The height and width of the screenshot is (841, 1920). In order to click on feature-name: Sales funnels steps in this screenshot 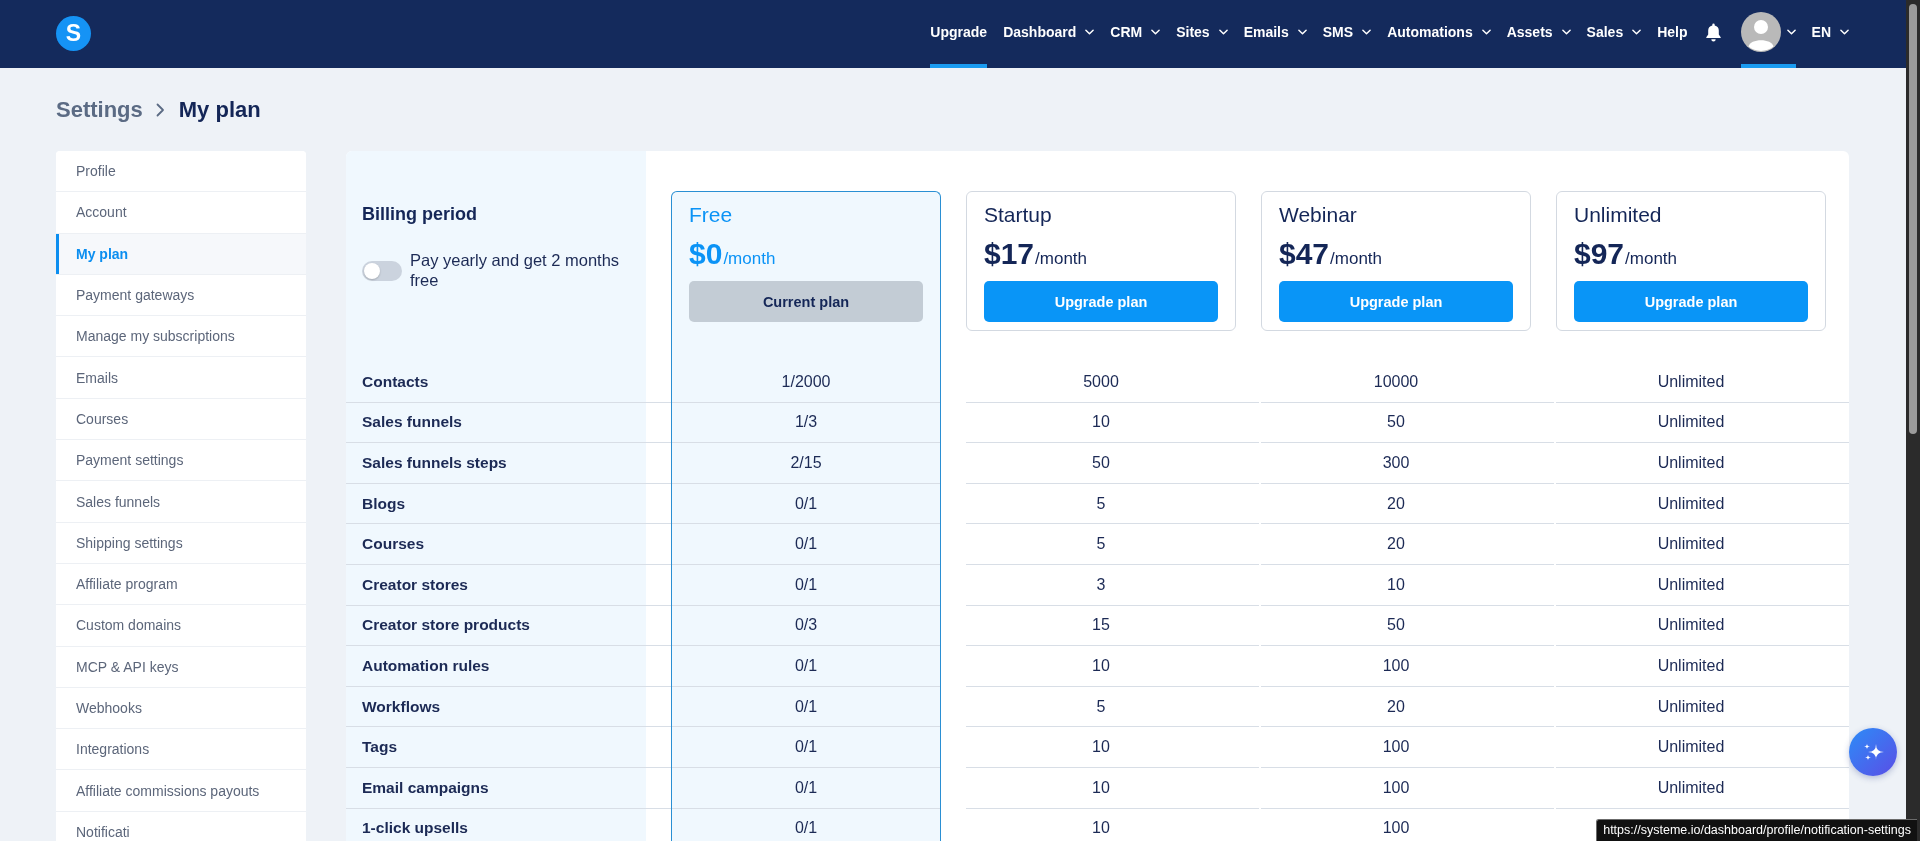, I will do `click(496, 463)`.